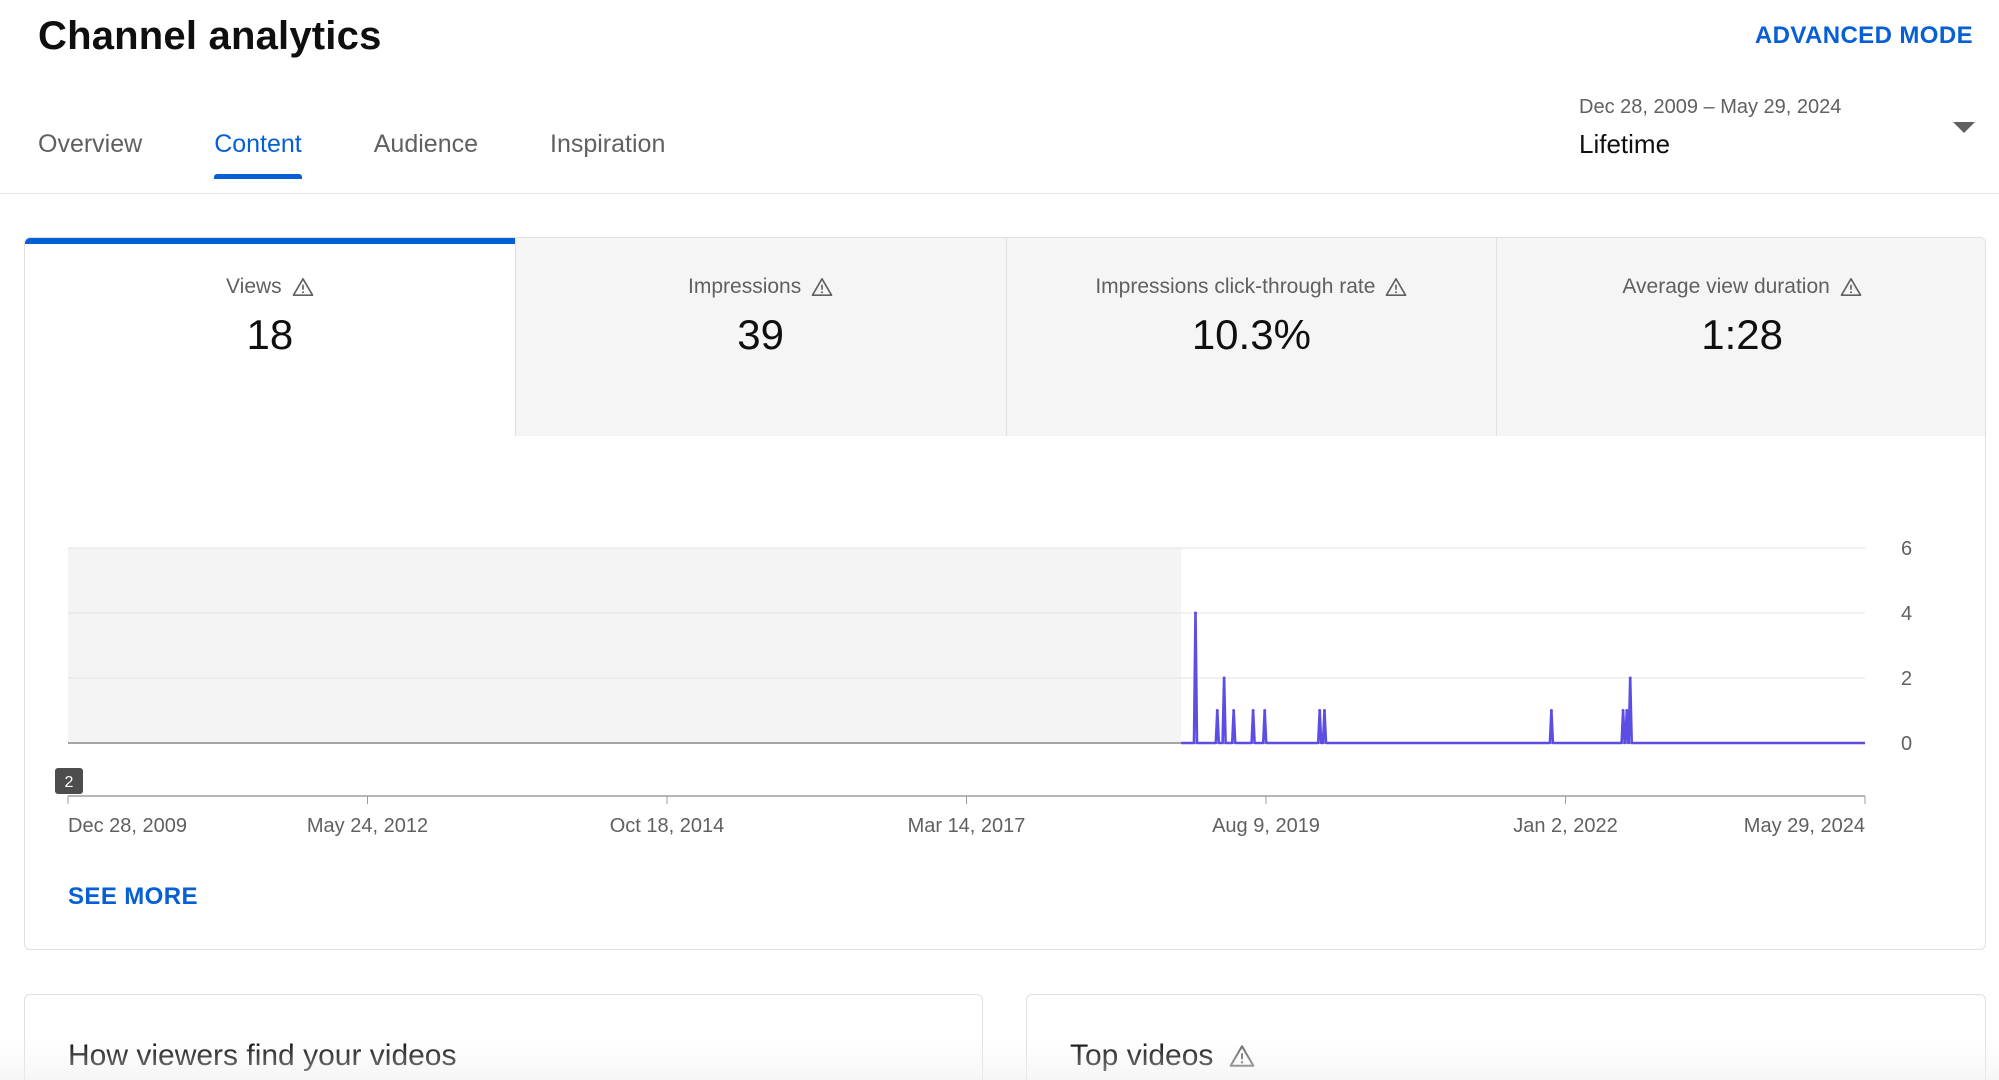 The image size is (1999, 1080). Describe the element at coordinates (1710, 107) in the screenshot. I see `date-range-text: Dec 28, 2009 – May 29, 2024` at that location.